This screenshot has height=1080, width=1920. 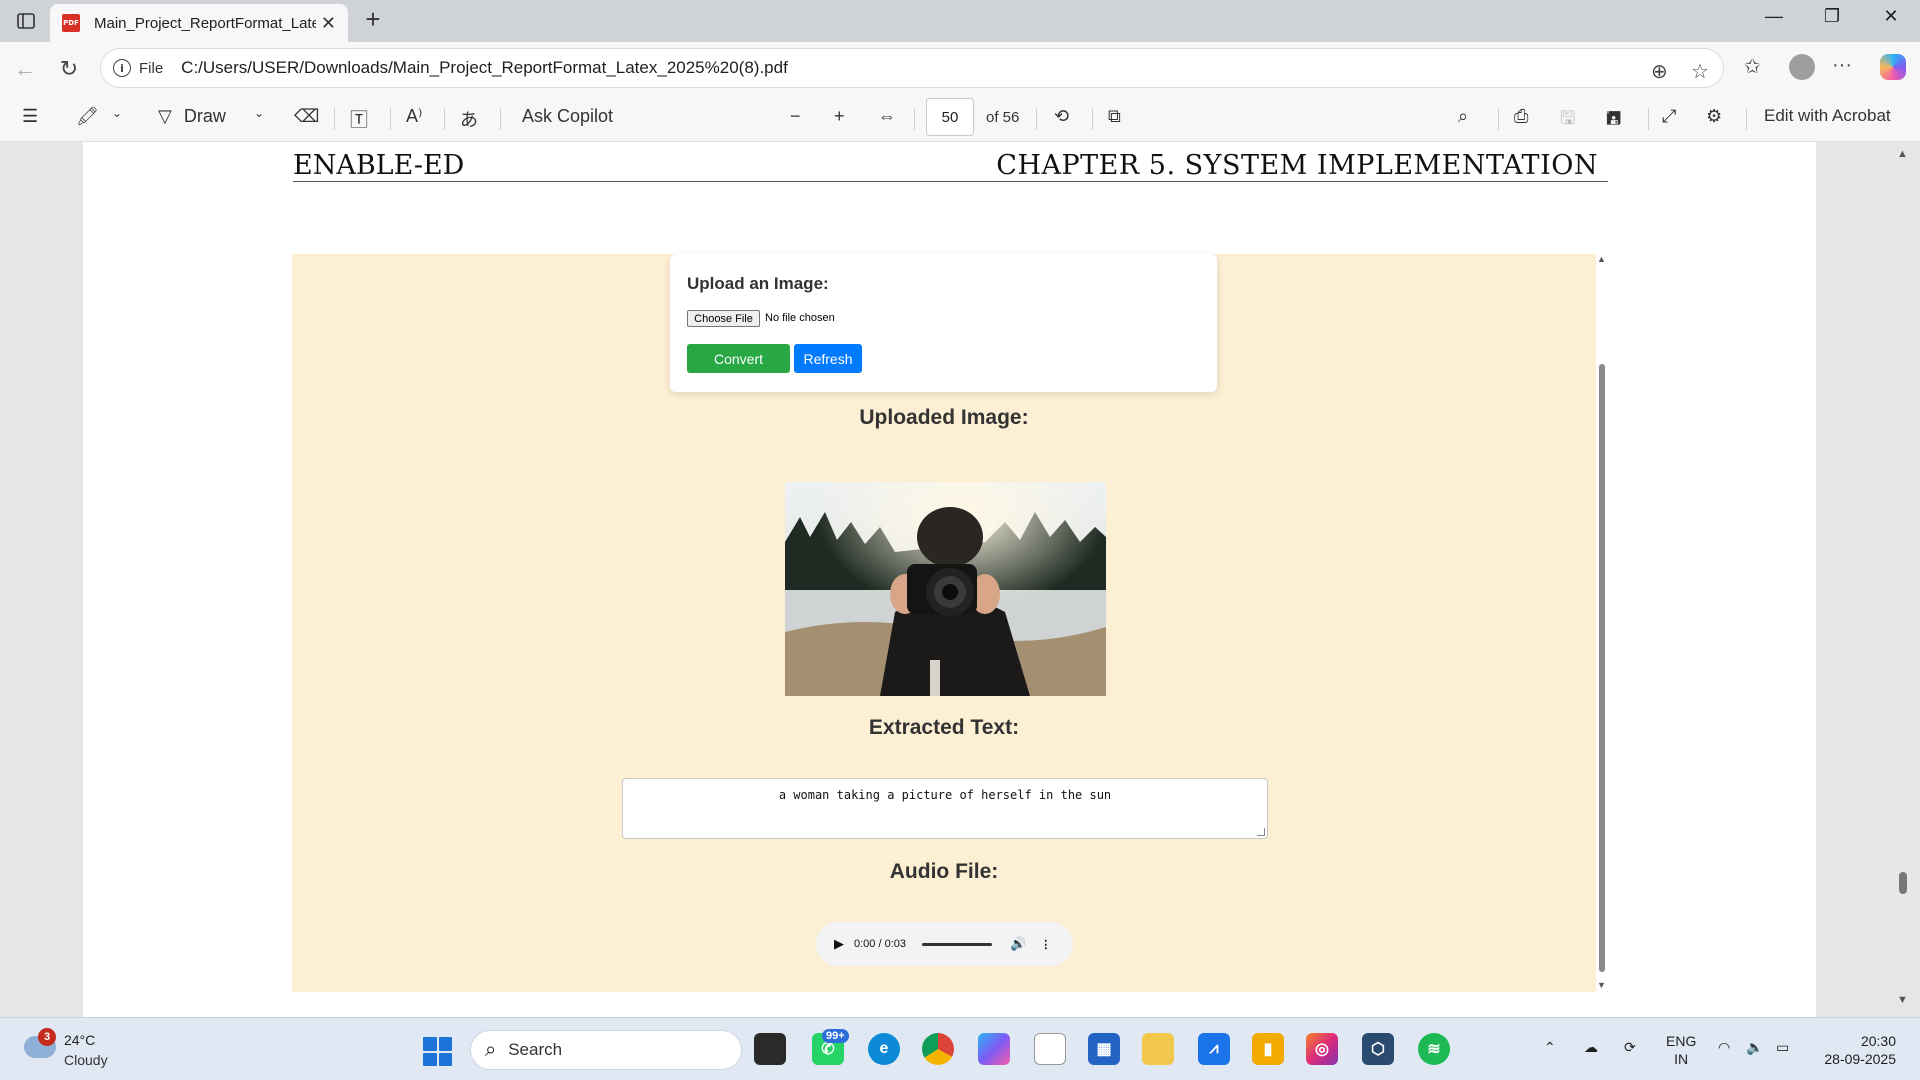 I want to click on copilot-app-icon, so click(x=994, y=1049).